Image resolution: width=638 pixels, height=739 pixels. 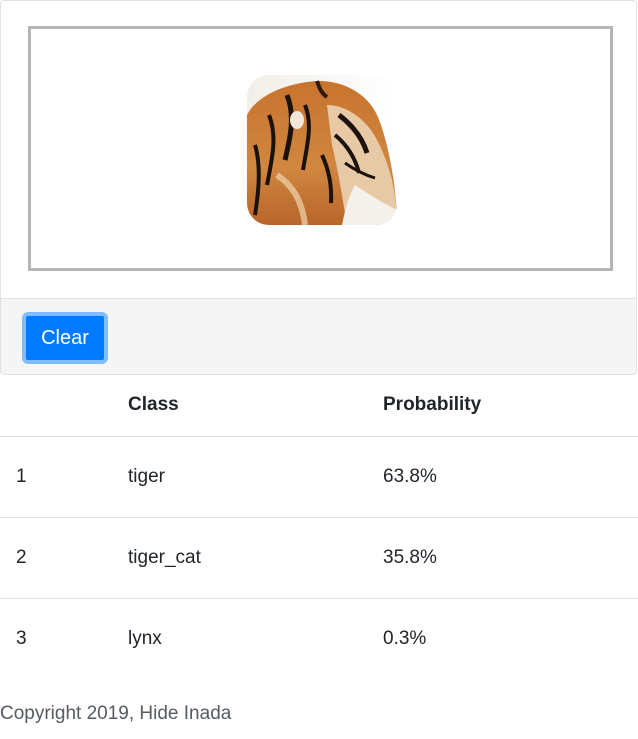 I want to click on table-row: 3 lynx 0.3%, so click(x=319, y=638).